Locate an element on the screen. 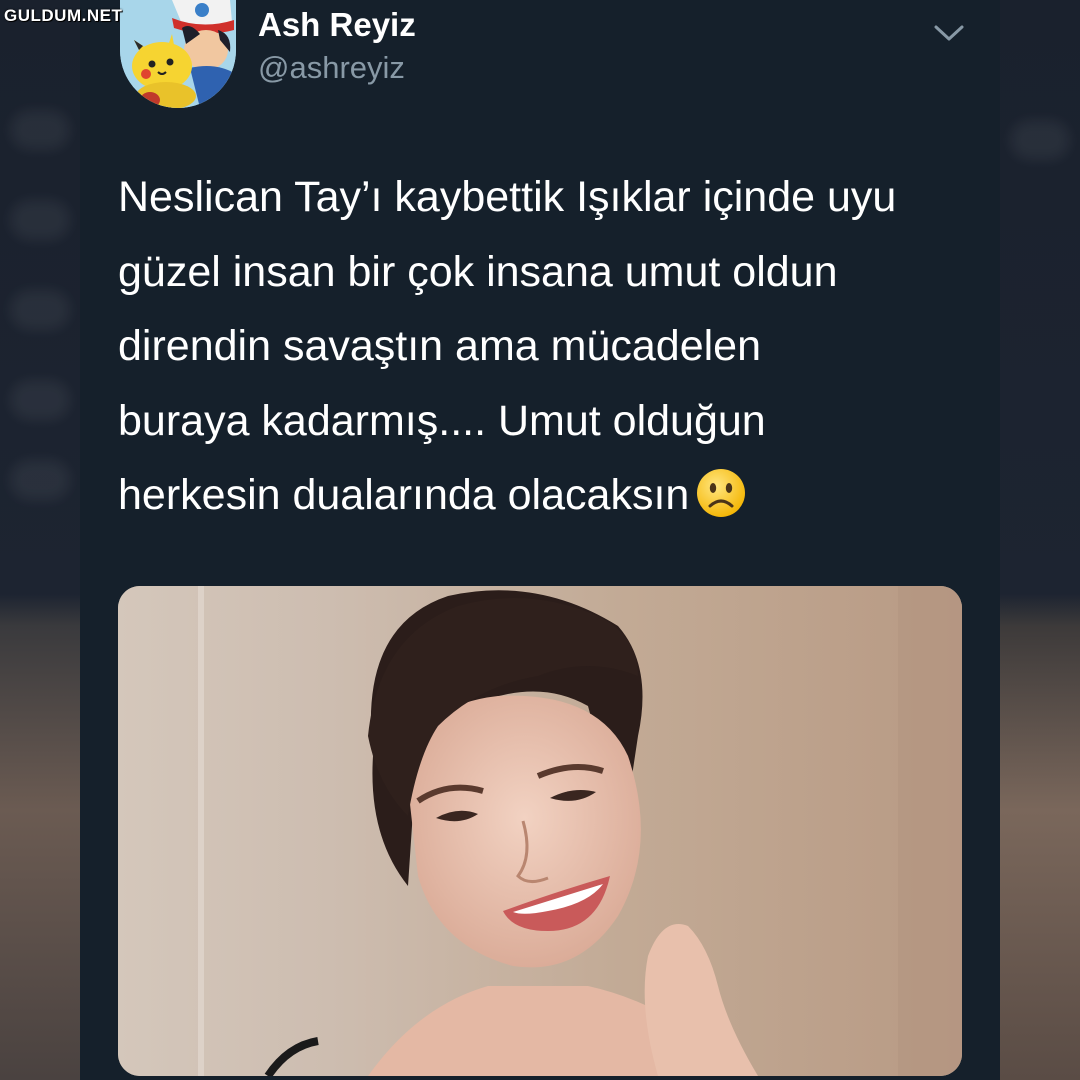 The image size is (1080, 1080). avatar is located at coordinates (178, 54).